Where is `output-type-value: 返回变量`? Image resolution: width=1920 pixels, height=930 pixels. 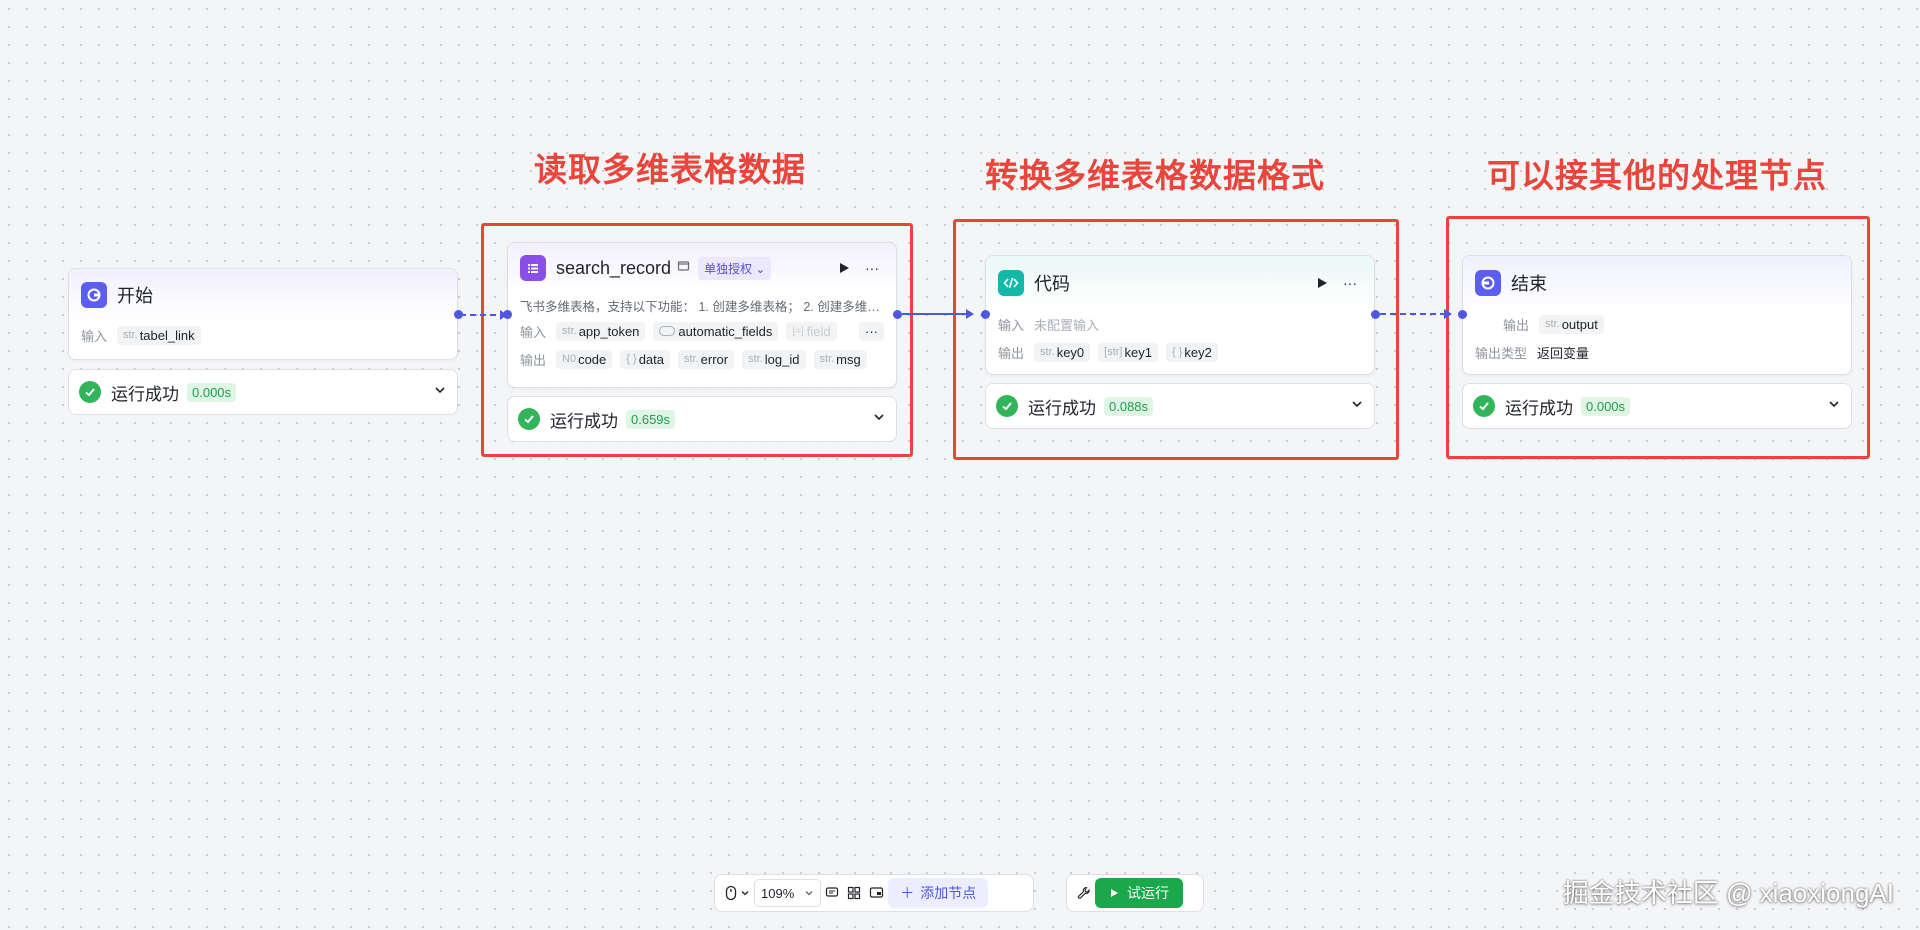
output-type-value: 返回变量 is located at coordinates (1563, 353).